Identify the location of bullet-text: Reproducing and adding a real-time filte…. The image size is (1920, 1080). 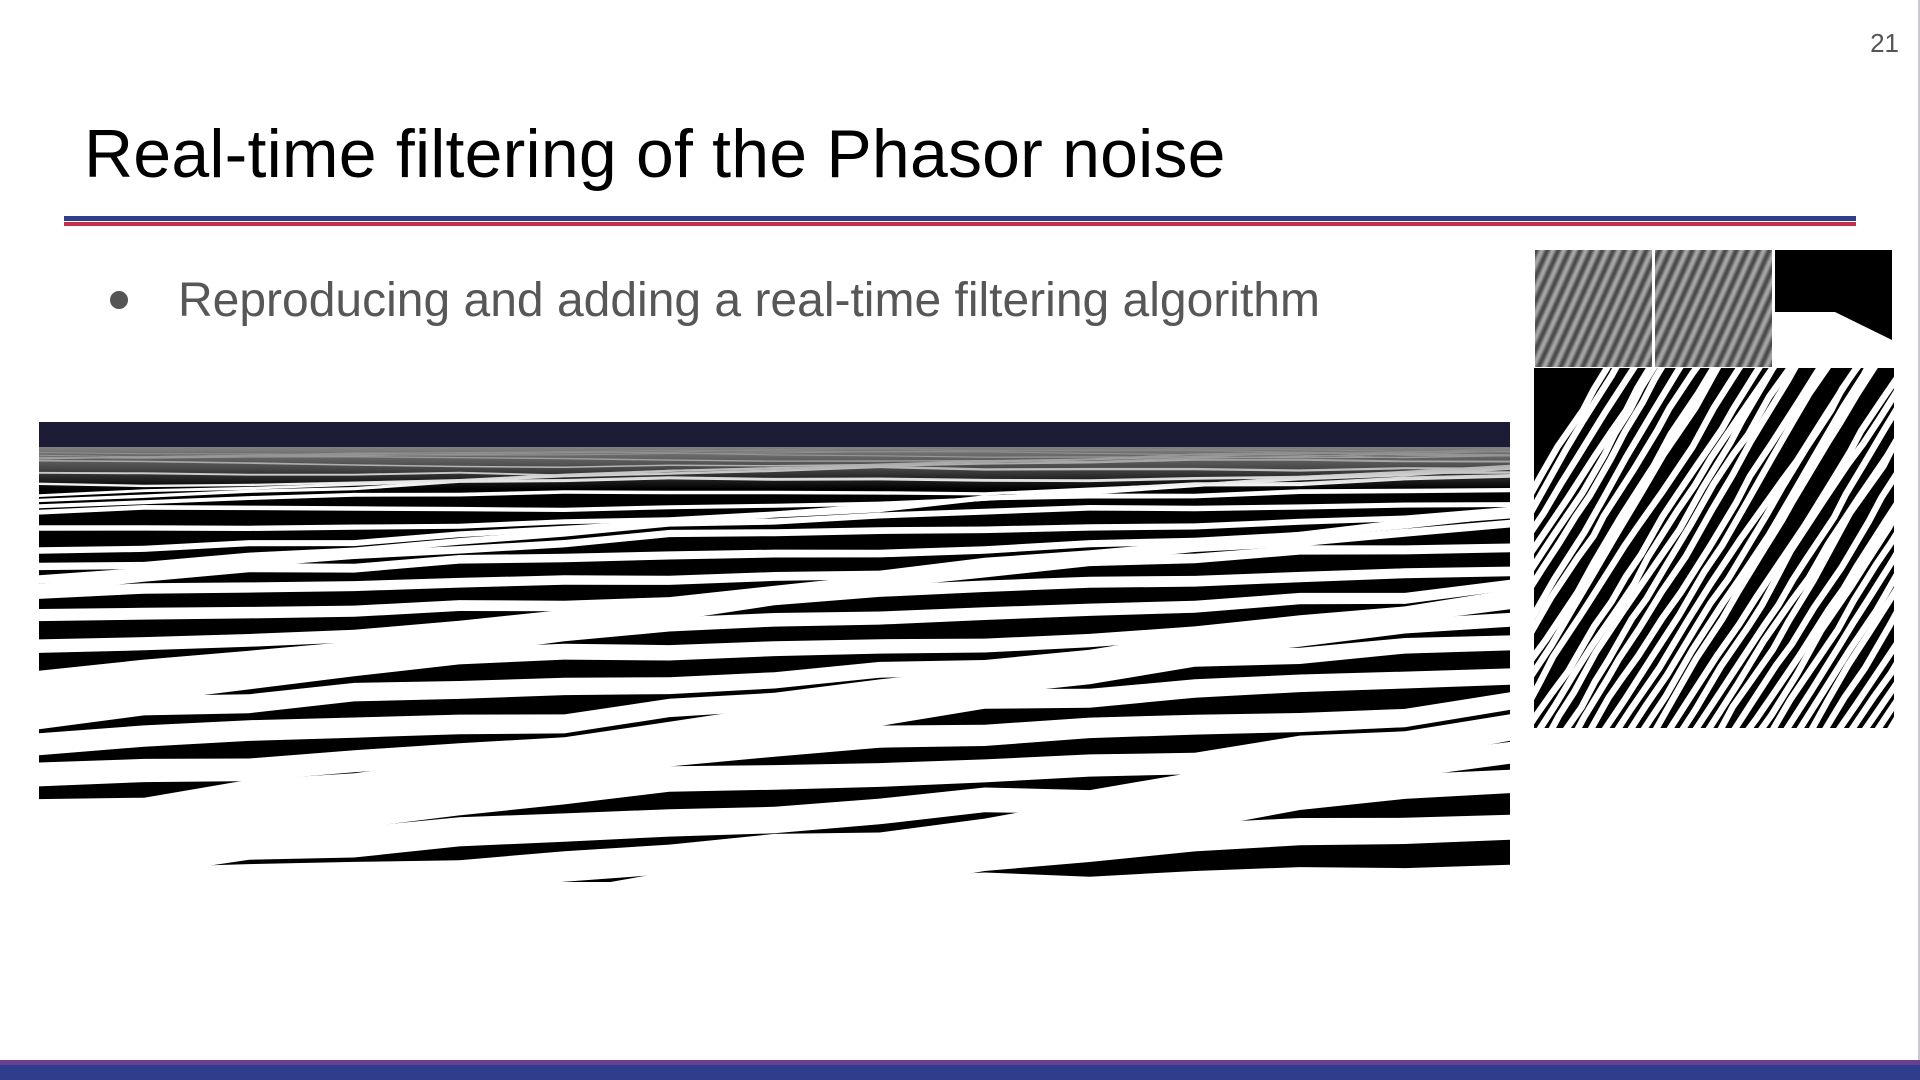
(749, 300).